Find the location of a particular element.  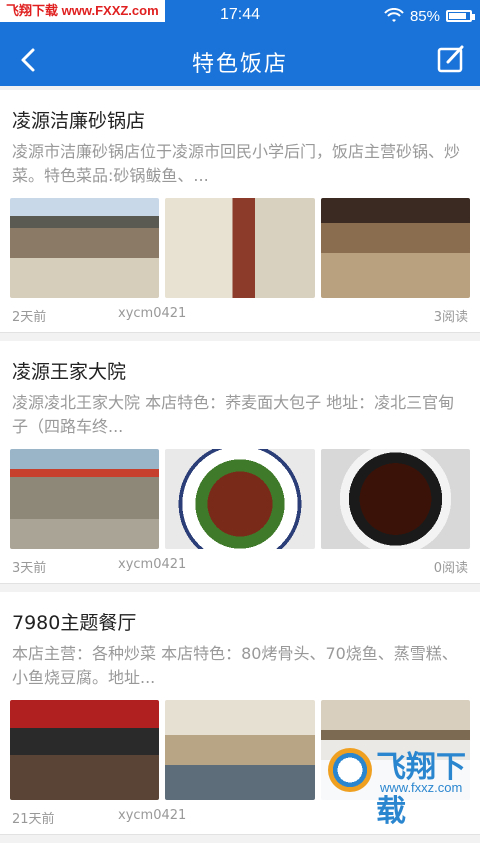

battery-percent: 85% is located at coordinates (424, 16).